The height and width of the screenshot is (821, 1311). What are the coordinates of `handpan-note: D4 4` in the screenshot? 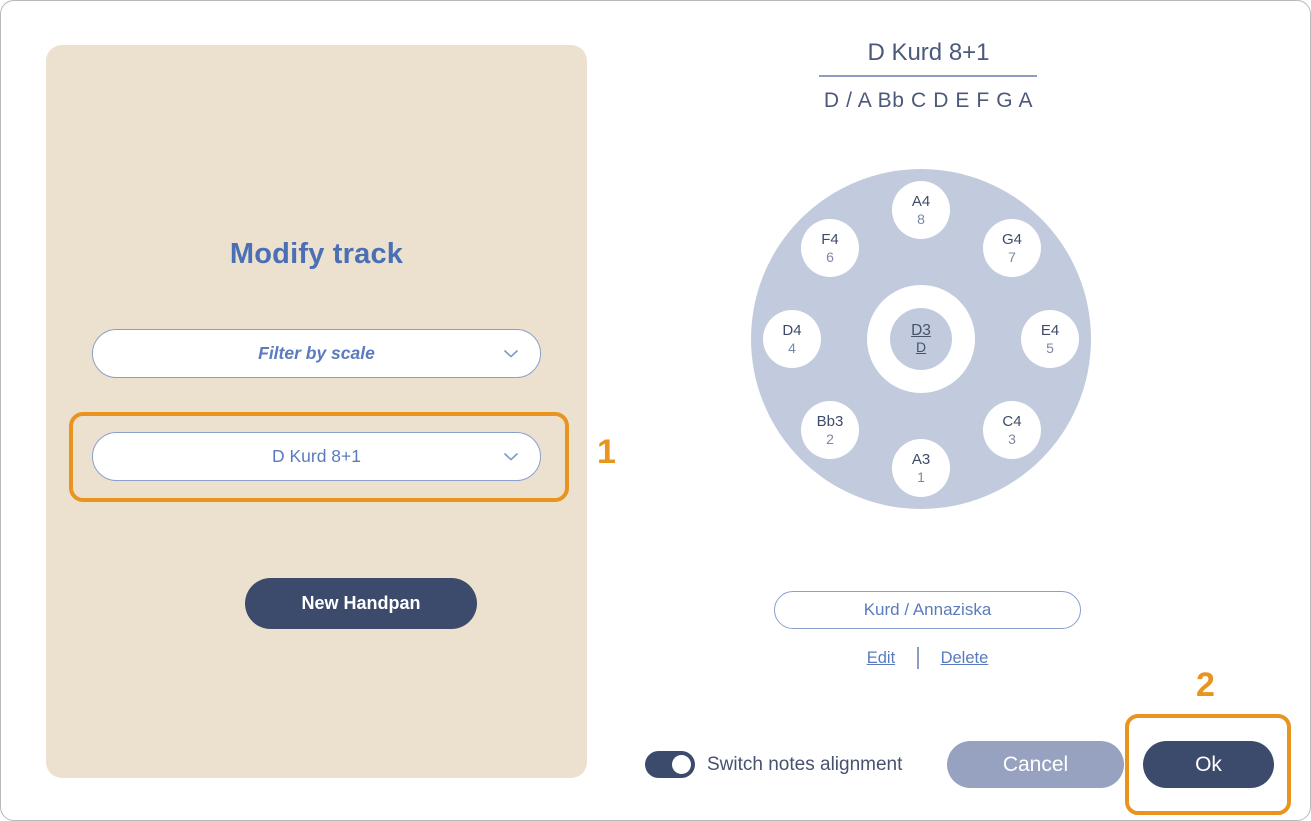 It's located at (792, 339).